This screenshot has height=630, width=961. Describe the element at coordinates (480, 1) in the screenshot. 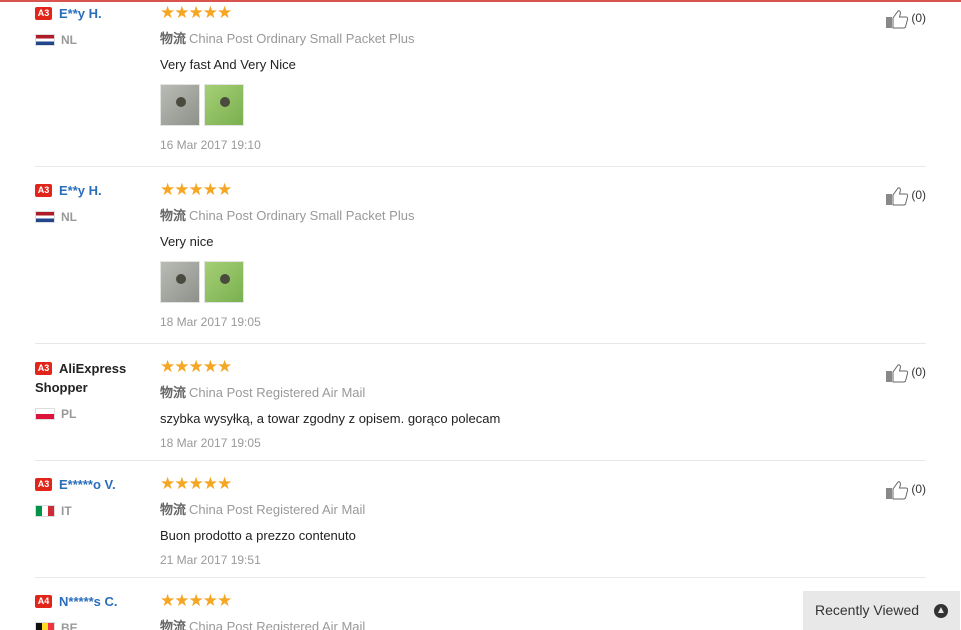

I see `top-divider` at that location.